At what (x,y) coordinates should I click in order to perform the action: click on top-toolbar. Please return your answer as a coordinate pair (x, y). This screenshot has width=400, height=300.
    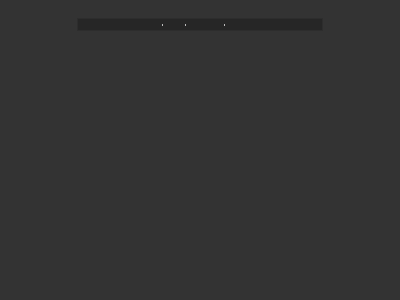
    Looking at the image, I should click on (200, 24).